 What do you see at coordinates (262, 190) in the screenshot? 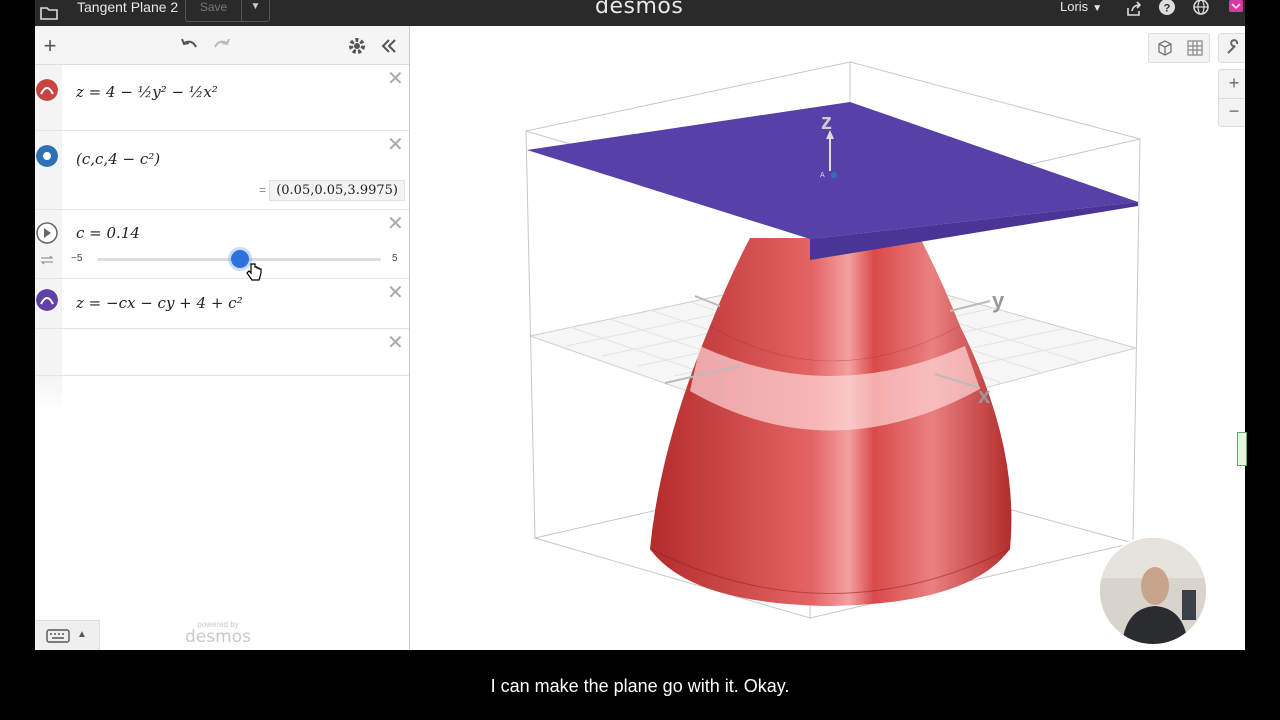
I see `evaluation-equals: =` at bounding box center [262, 190].